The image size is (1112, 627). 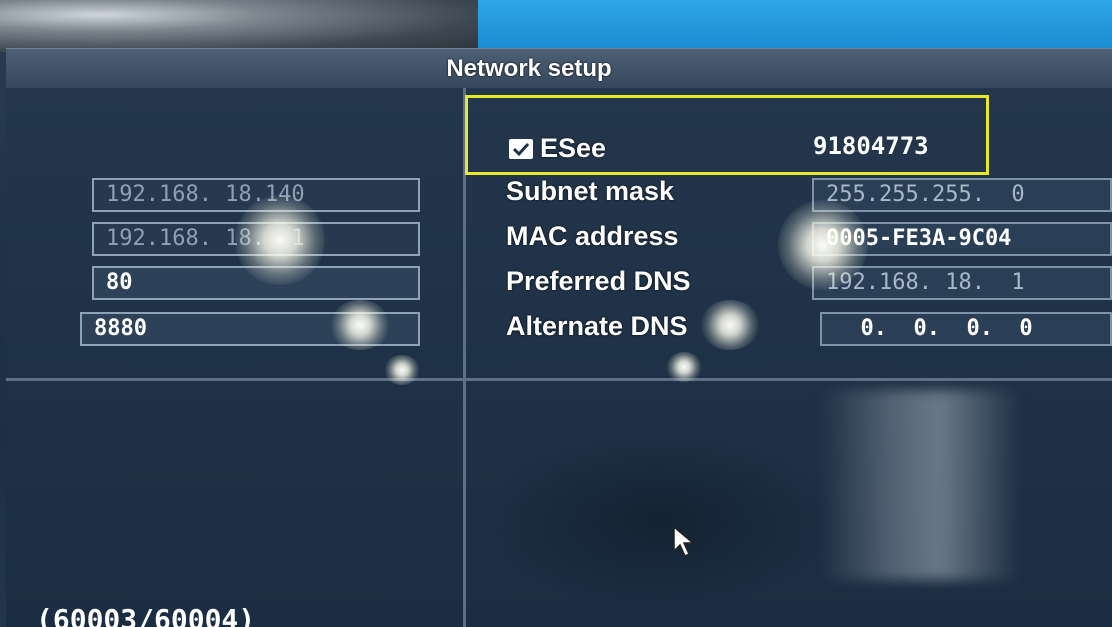 I want to click on mouse-pointer-icon, so click(x=684, y=541).